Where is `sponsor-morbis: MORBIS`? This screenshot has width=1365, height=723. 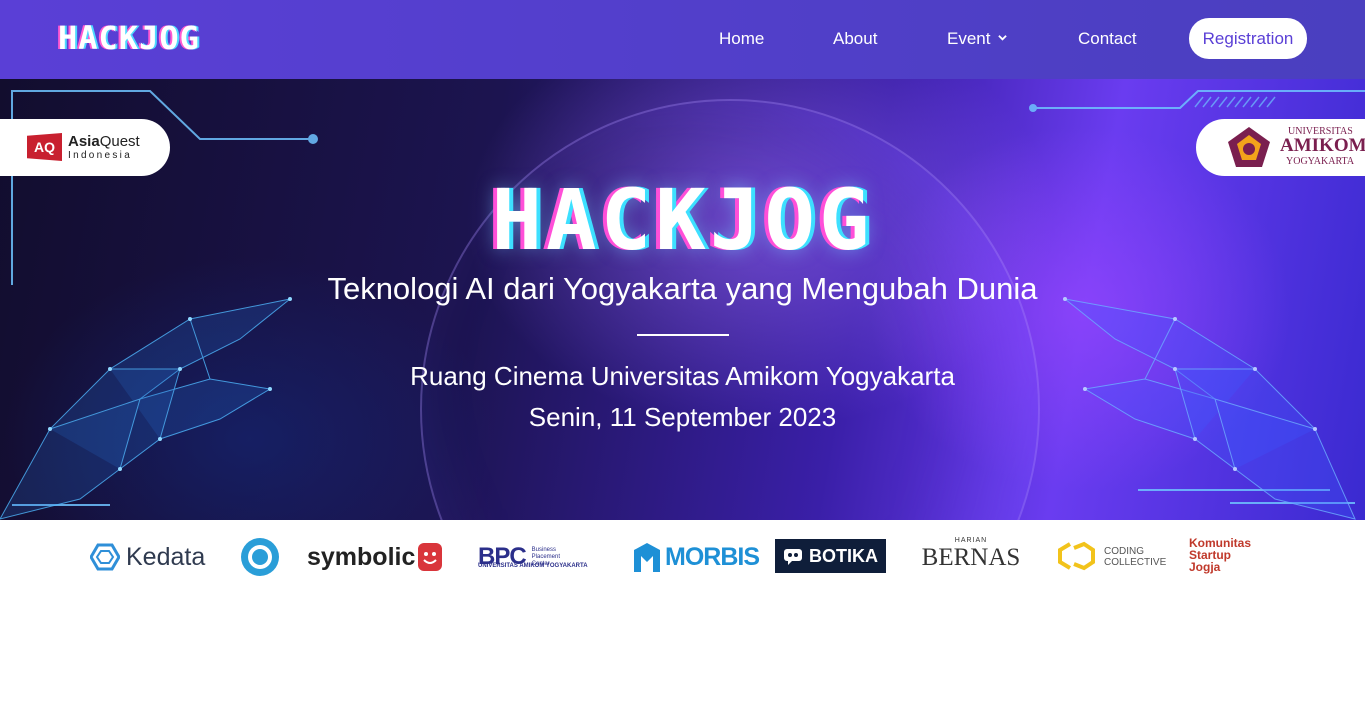 sponsor-morbis: MORBIS is located at coordinates (695, 557).